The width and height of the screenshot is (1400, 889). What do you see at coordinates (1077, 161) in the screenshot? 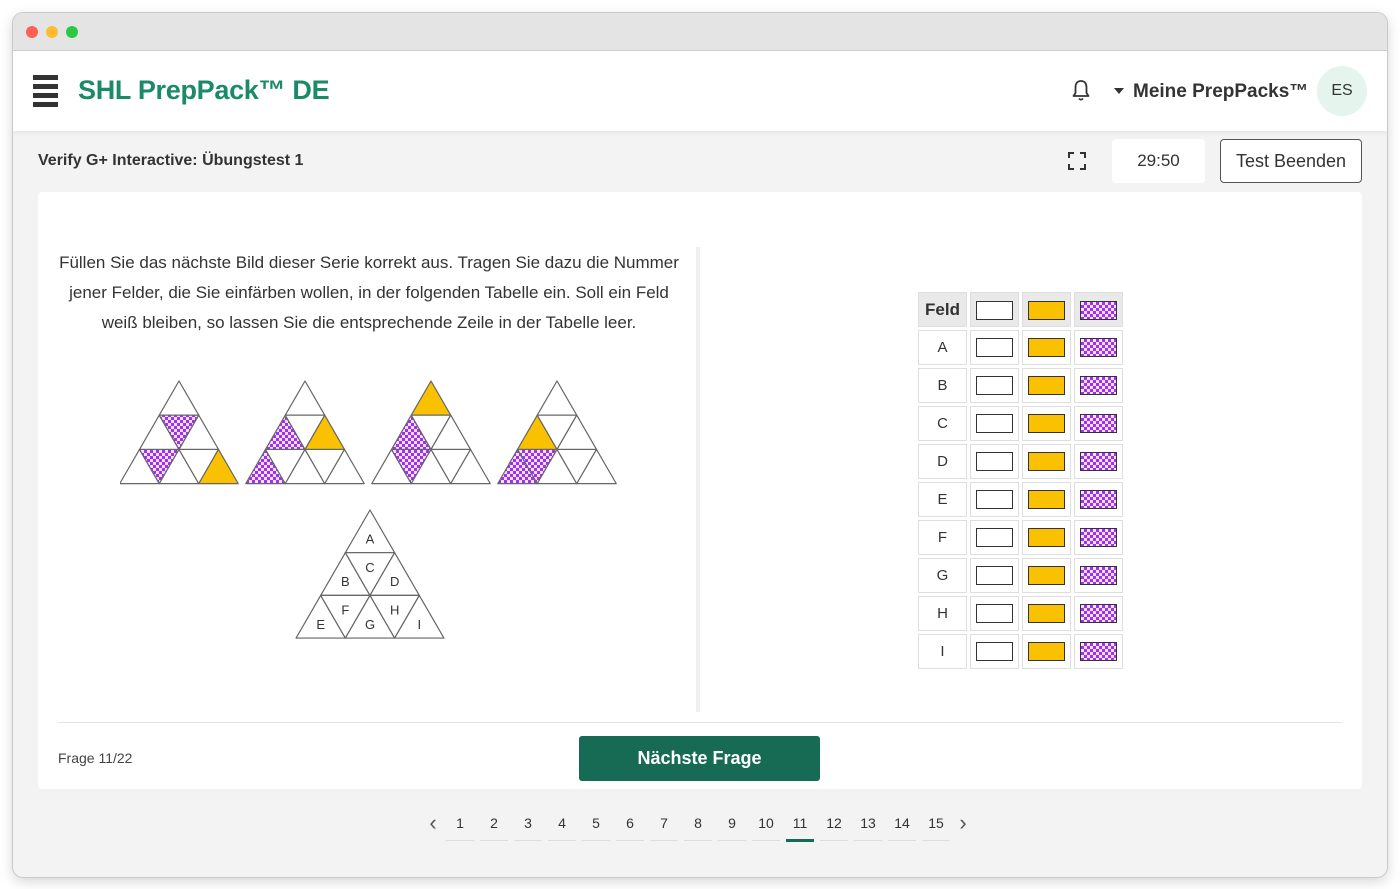
I see `fullscreen-icon` at bounding box center [1077, 161].